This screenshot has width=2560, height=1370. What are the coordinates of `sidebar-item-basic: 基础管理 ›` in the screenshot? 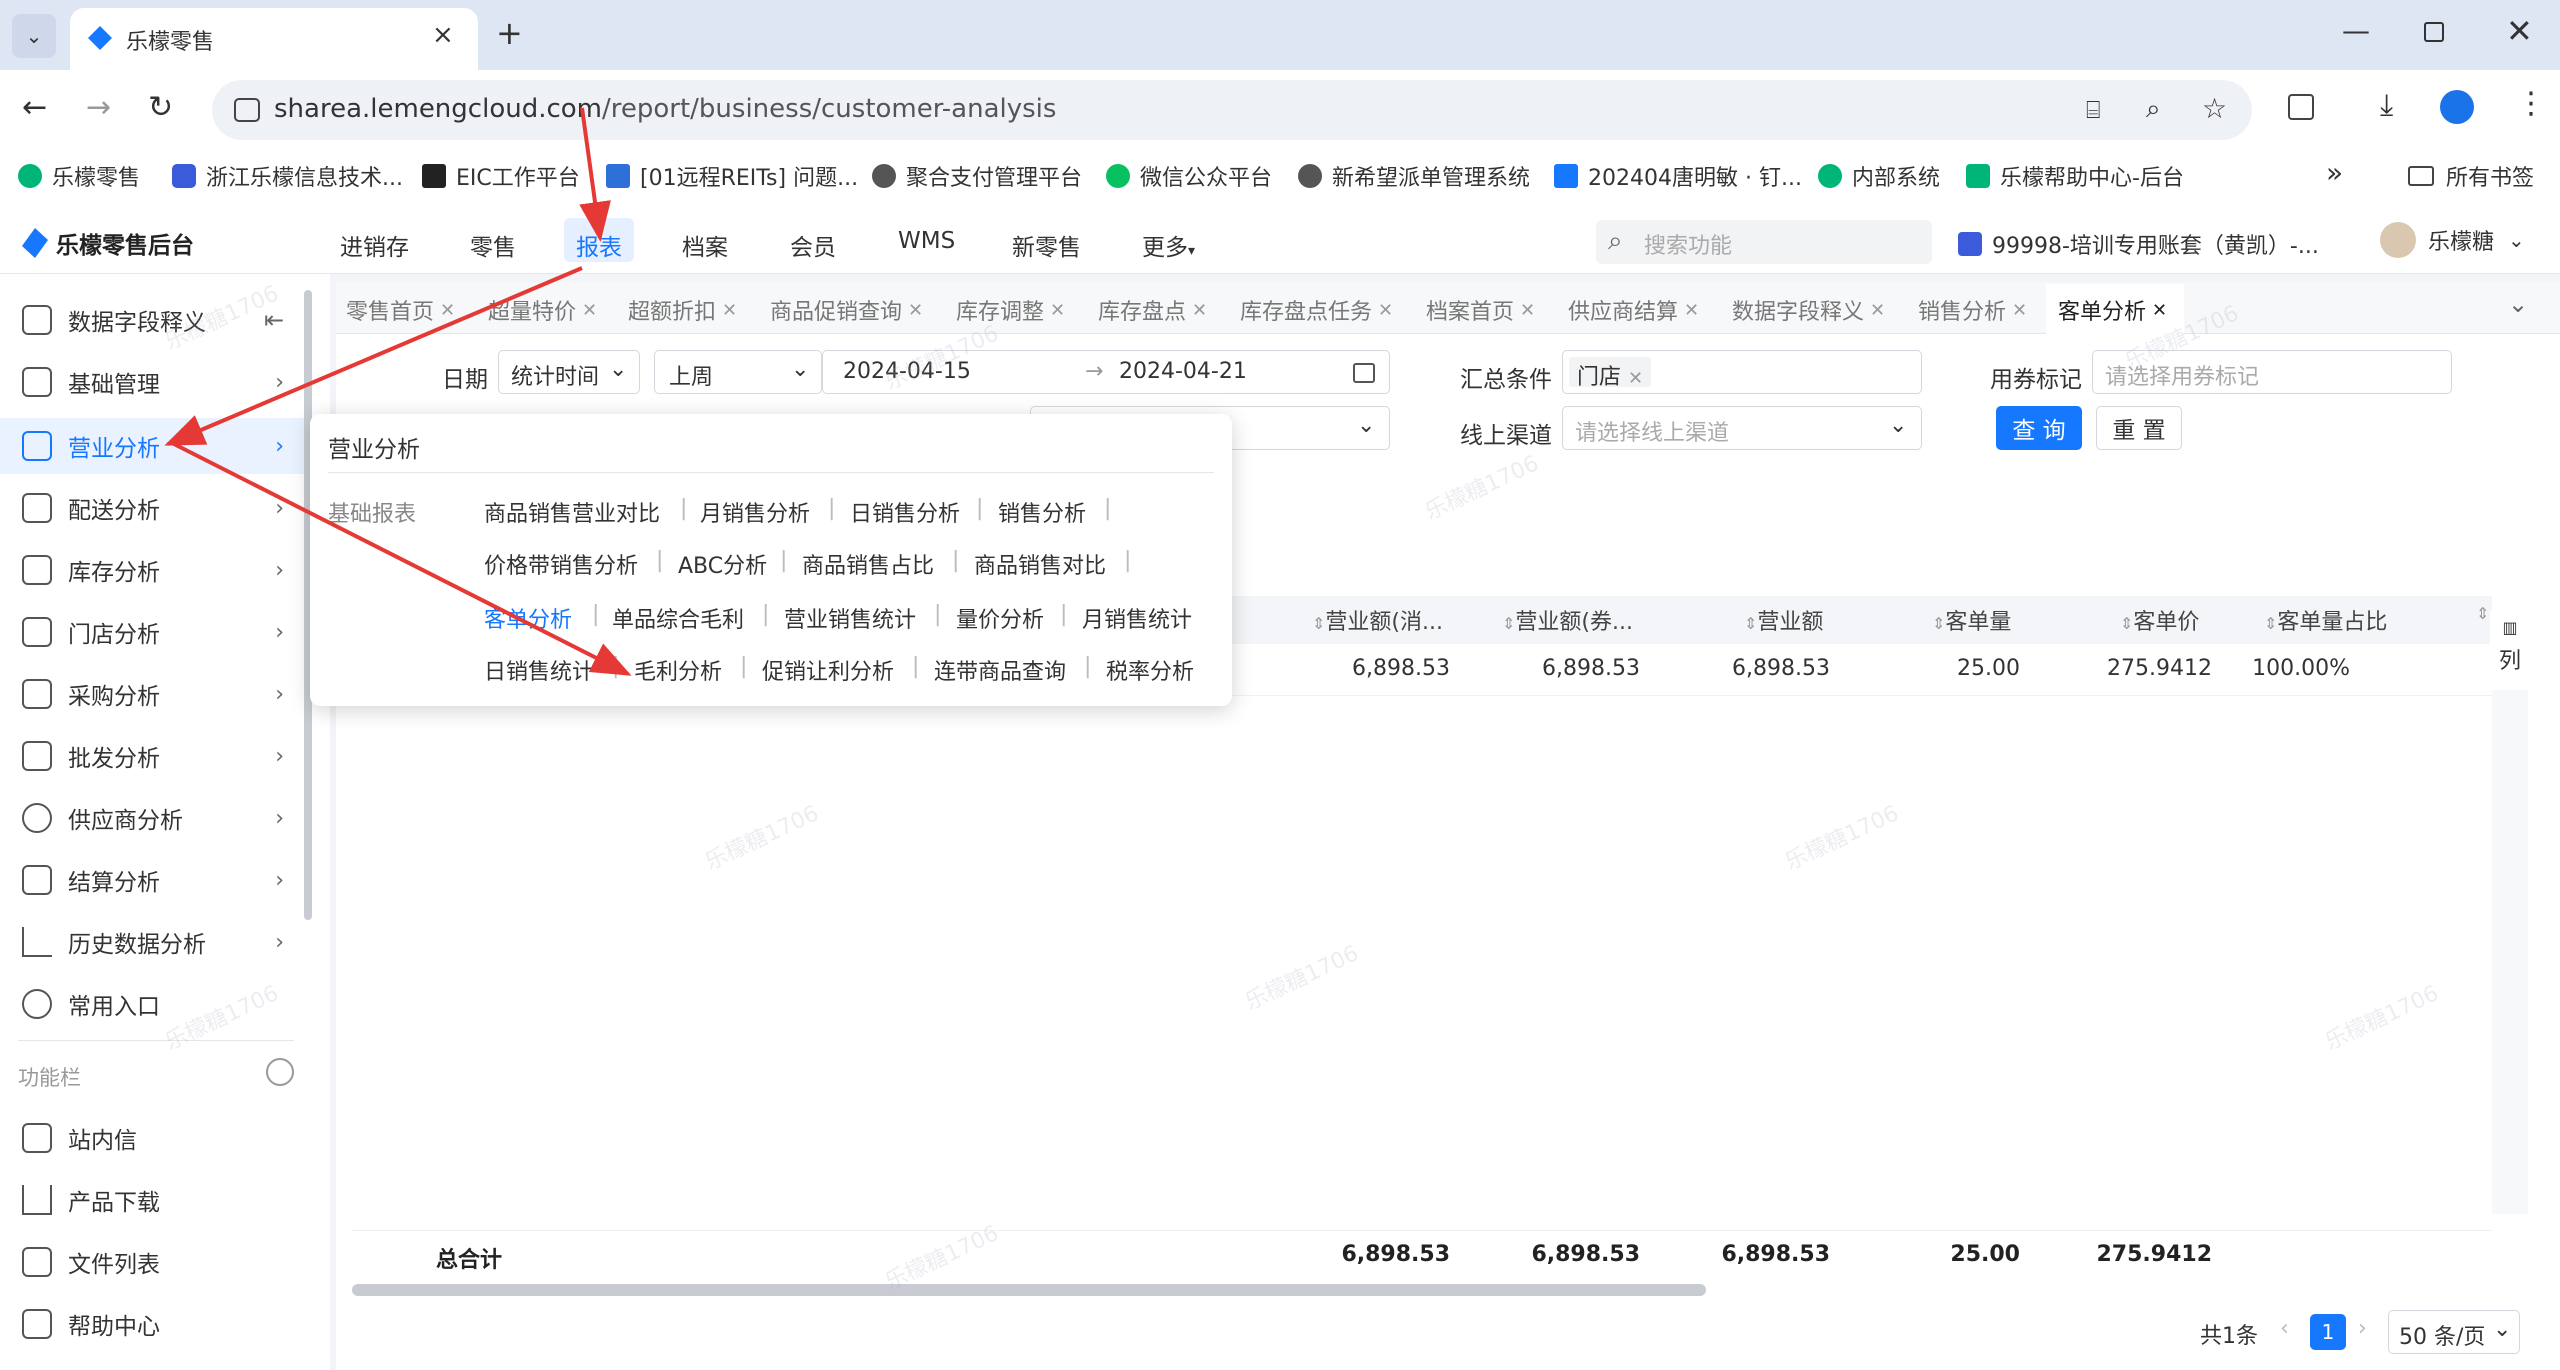 It's located at (155, 382).